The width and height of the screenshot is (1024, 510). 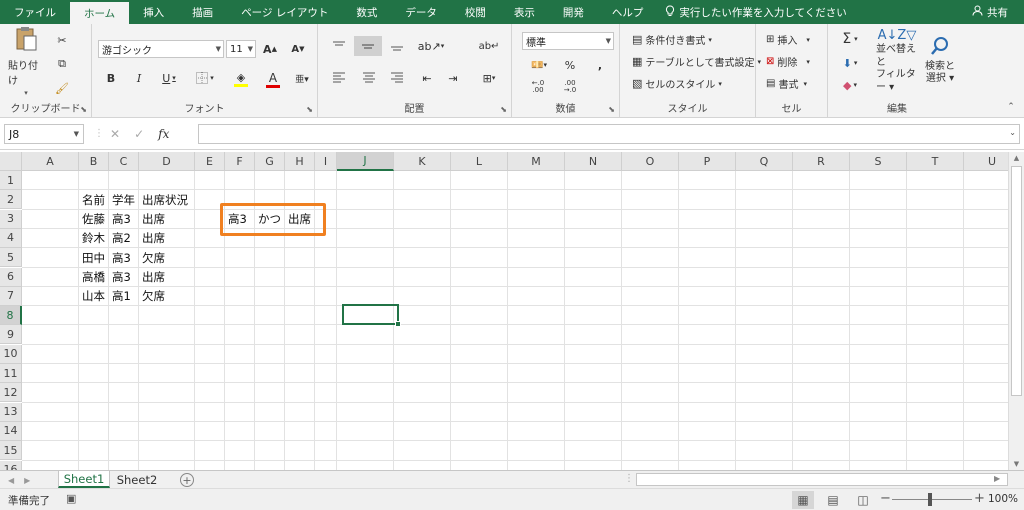 I want to click on active-cell-cursor, so click(x=371, y=315).